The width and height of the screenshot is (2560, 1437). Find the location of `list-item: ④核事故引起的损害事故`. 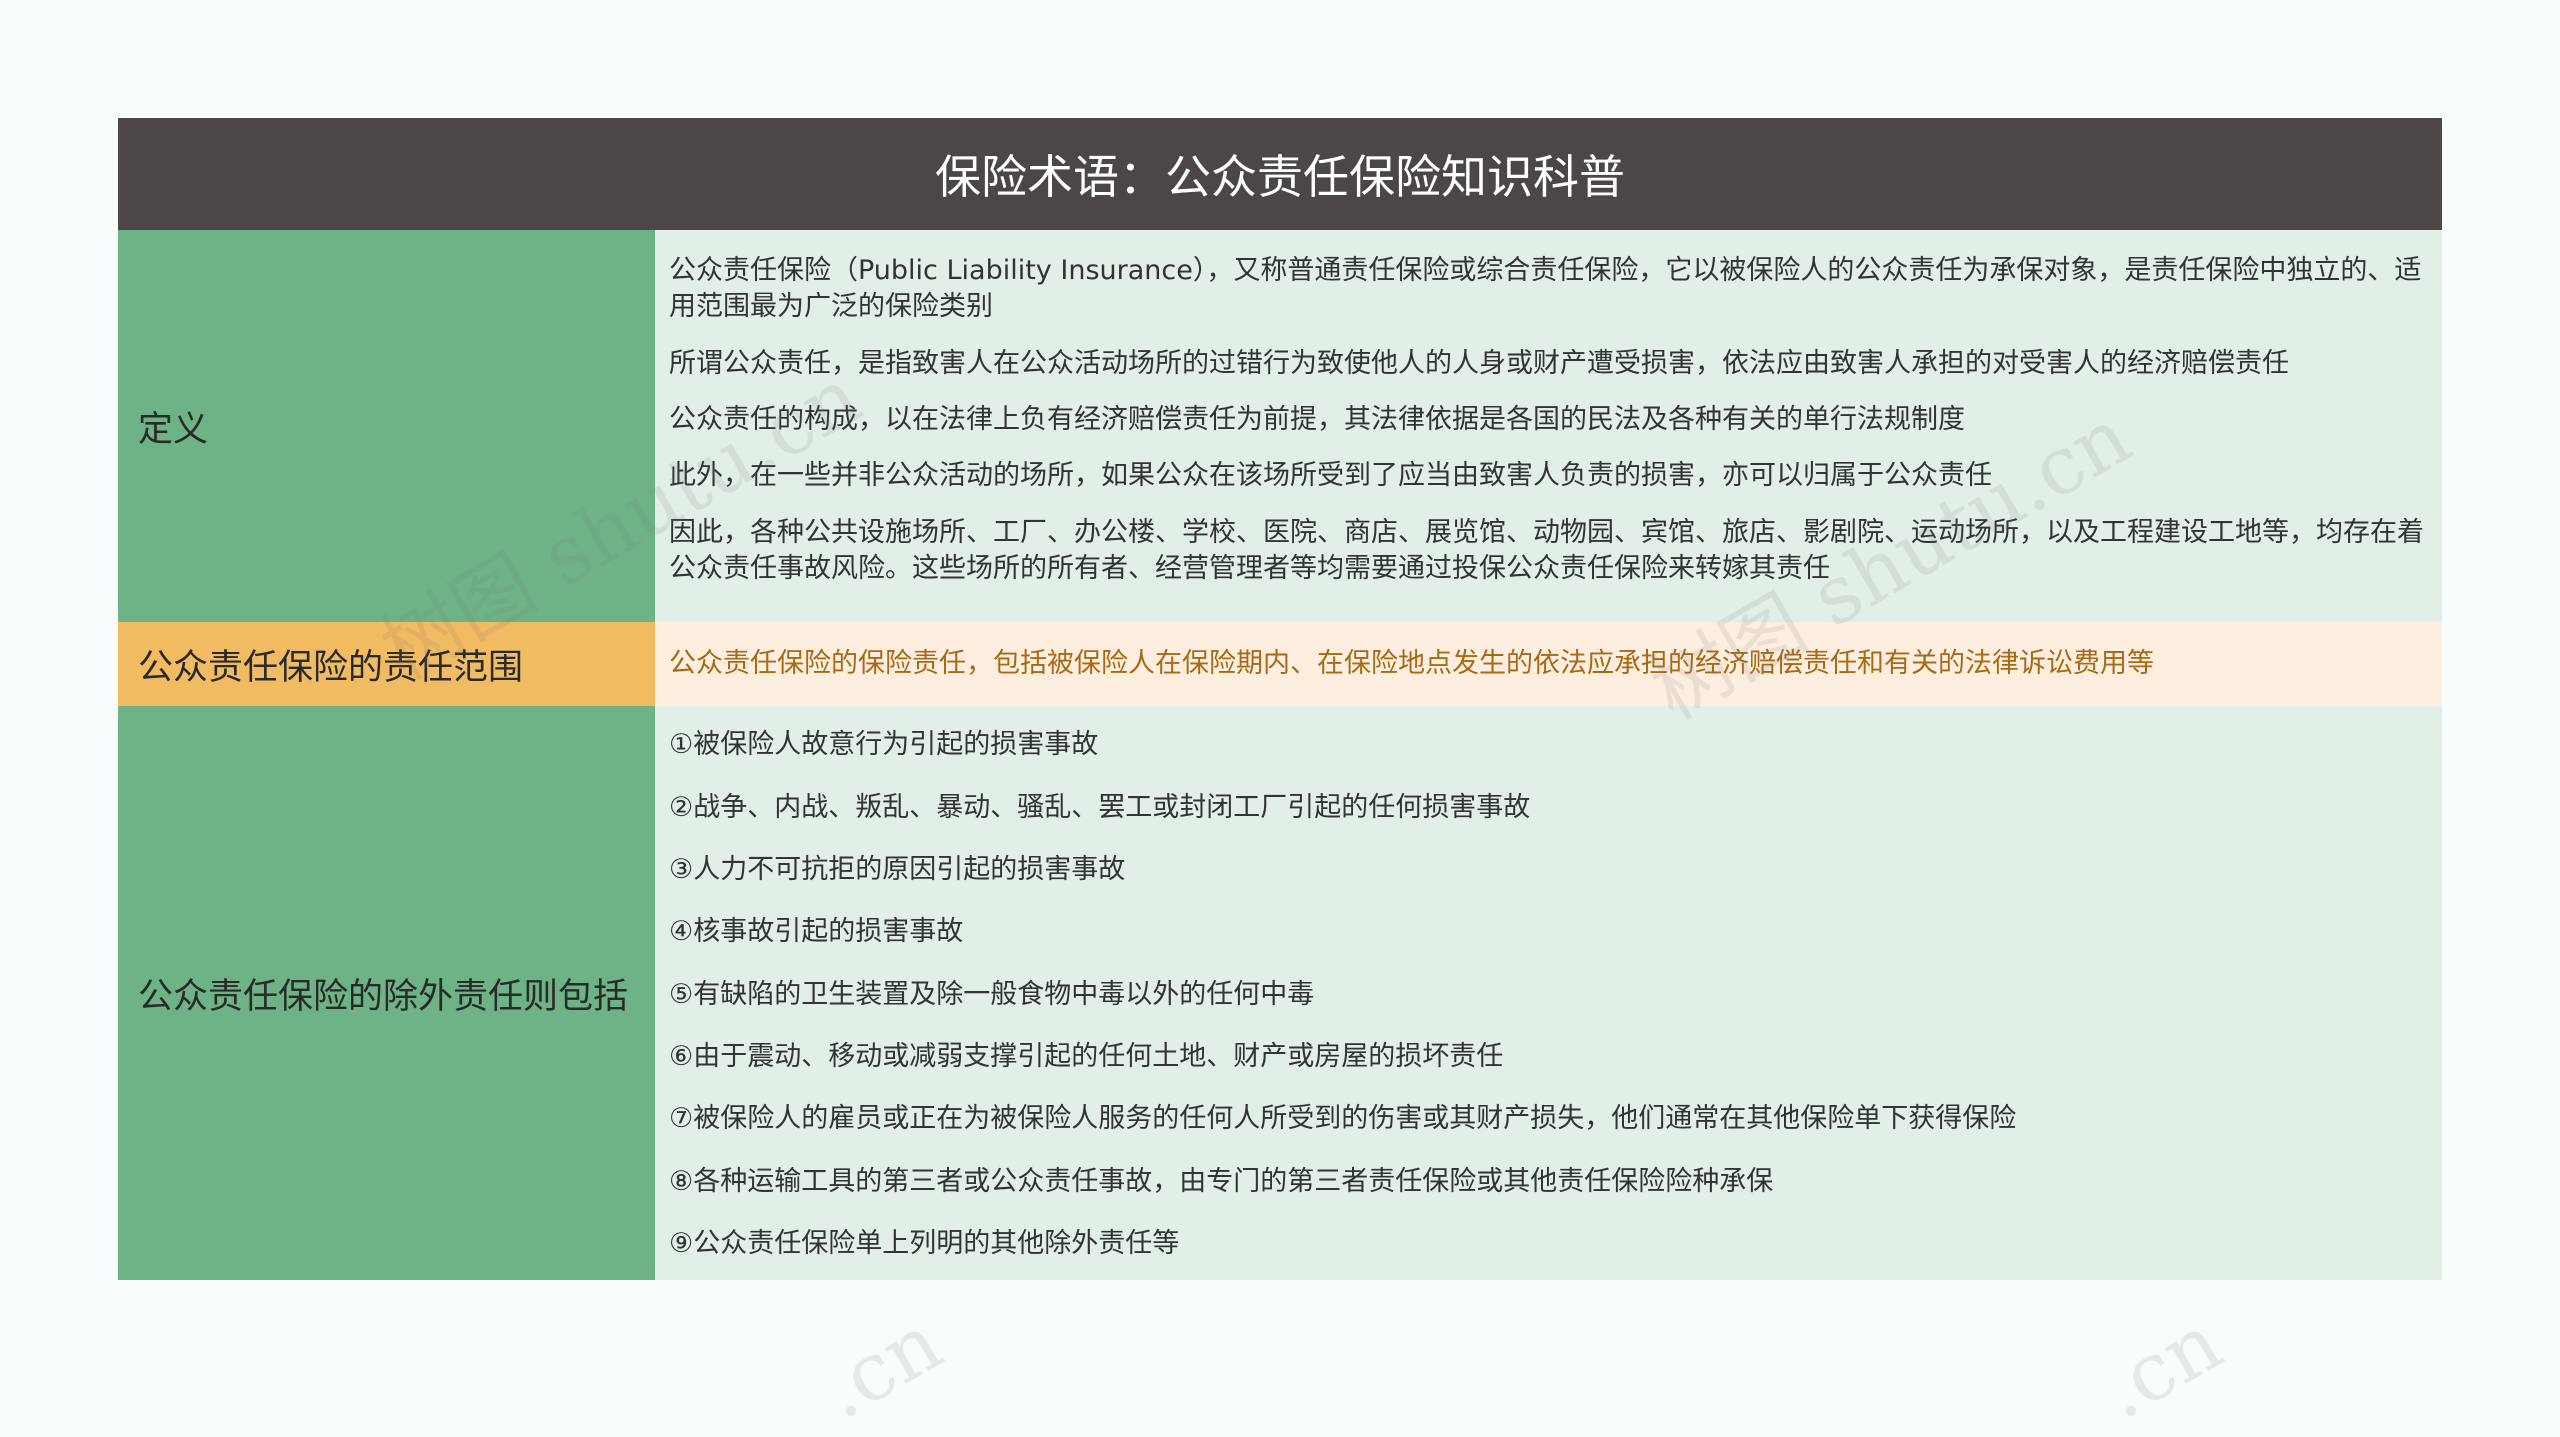

list-item: ④核事故引起的损害事故 is located at coordinates (816, 932).